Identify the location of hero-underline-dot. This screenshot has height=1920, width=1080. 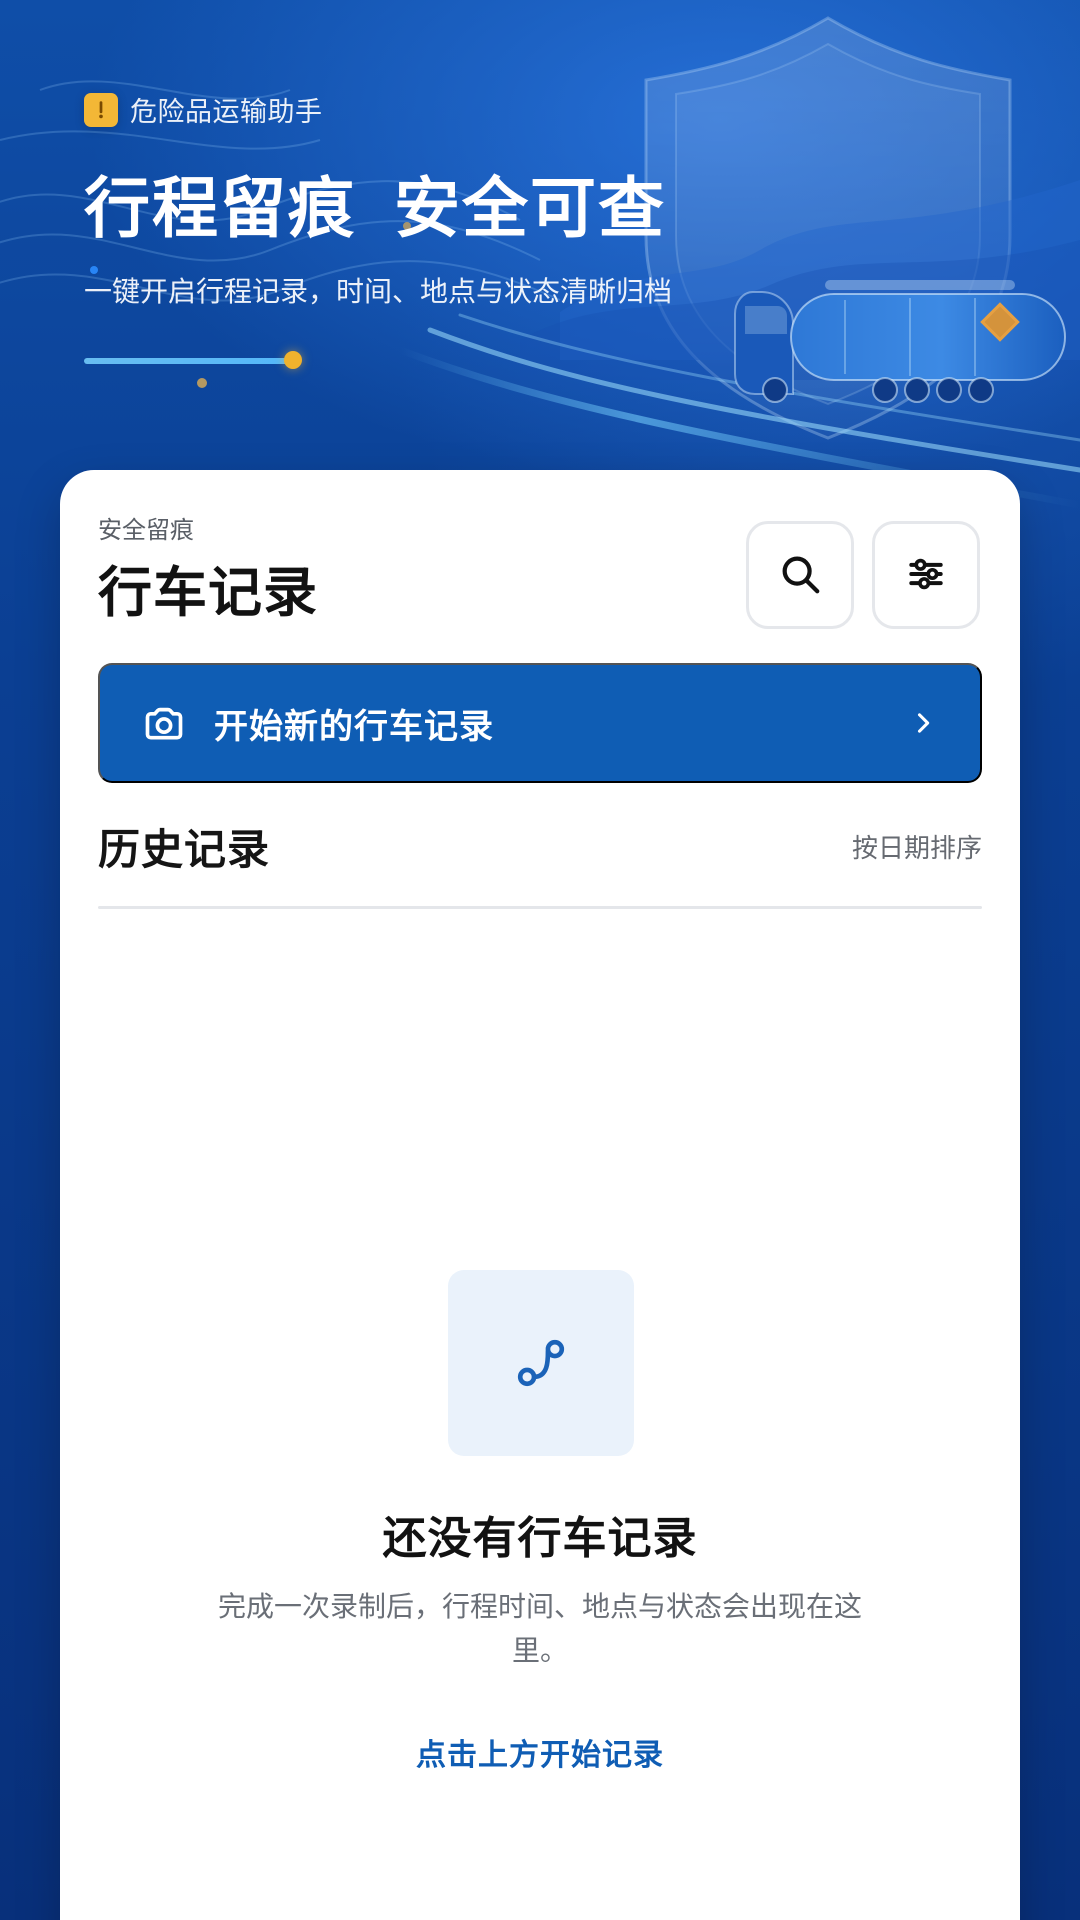
(293, 360).